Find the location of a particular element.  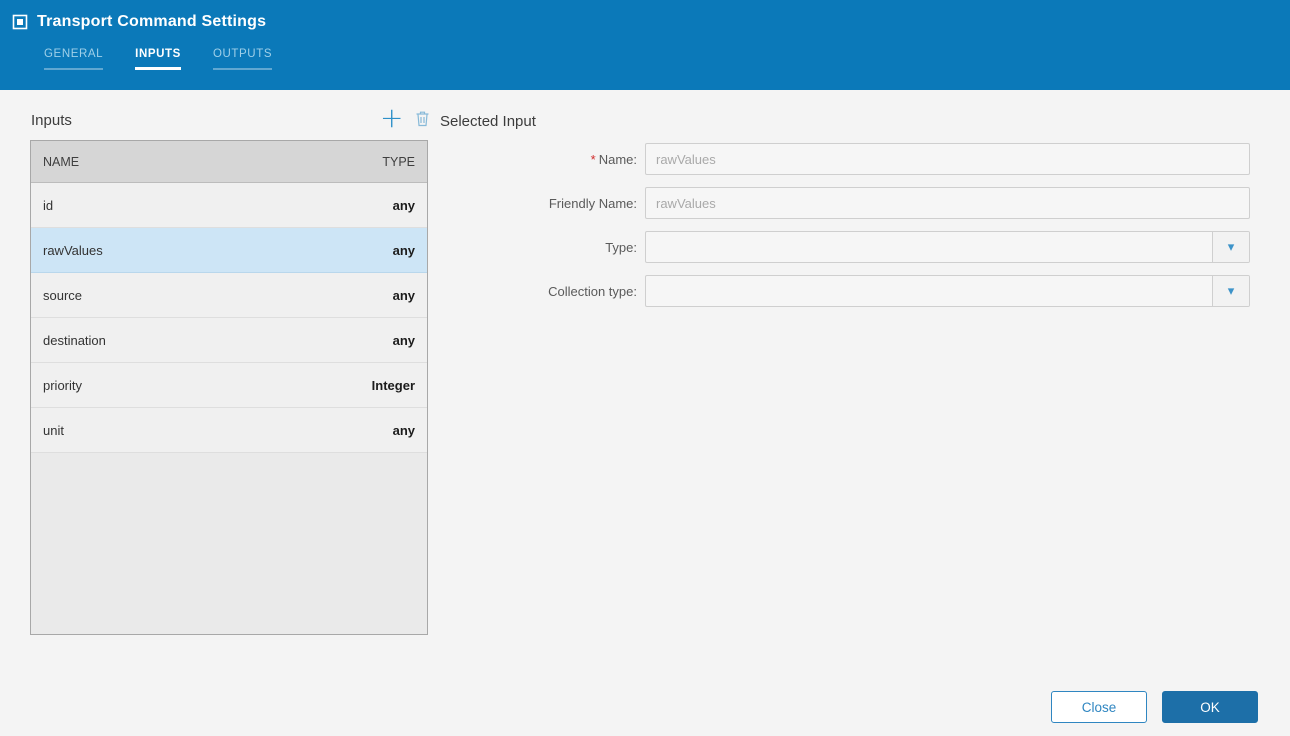

type-label: Type: is located at coordinates (621, 247).